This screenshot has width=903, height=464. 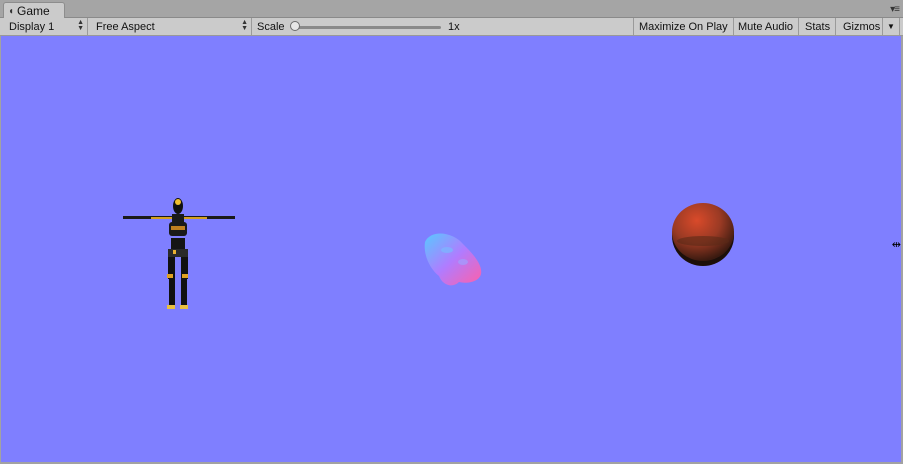 I want to click on scale-value: 1x, so click(x=454, y=26).